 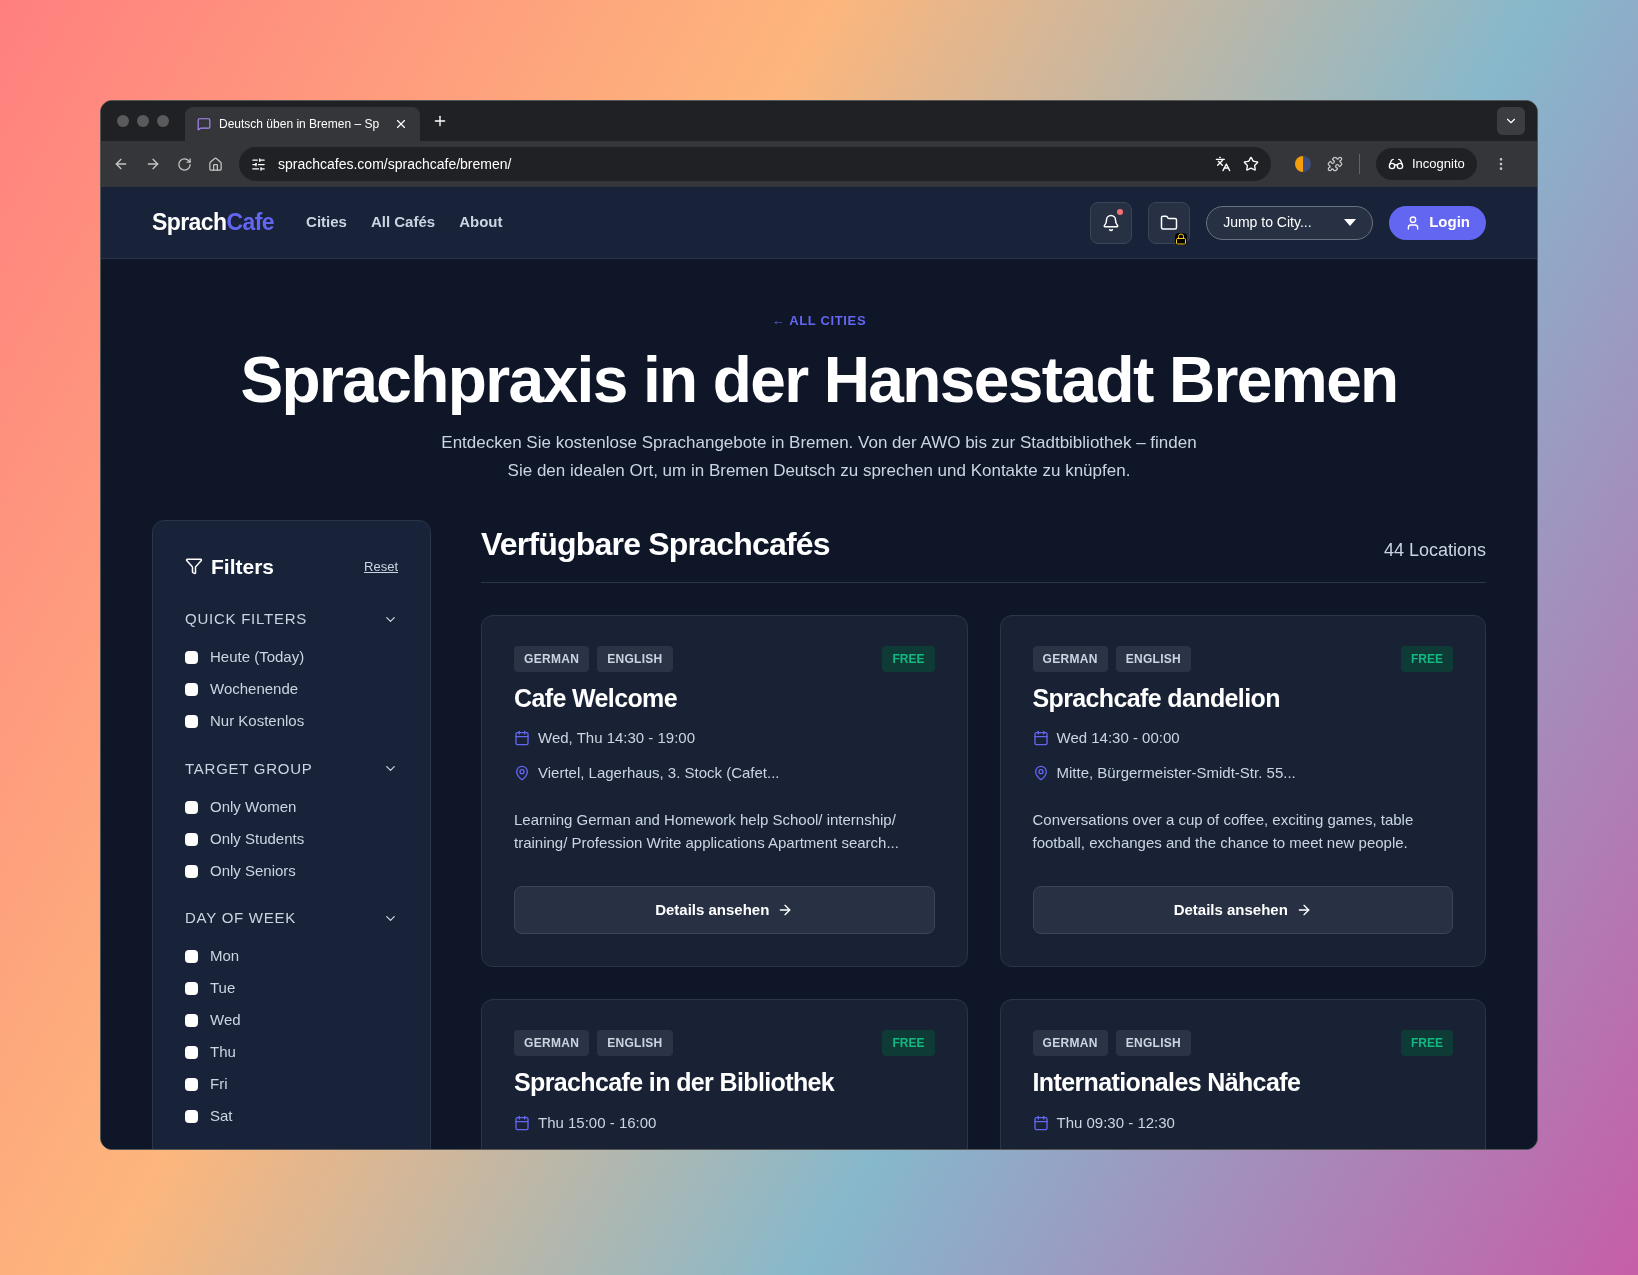 I want to click on chat-bubble-icon, so click(x=204, y=124).